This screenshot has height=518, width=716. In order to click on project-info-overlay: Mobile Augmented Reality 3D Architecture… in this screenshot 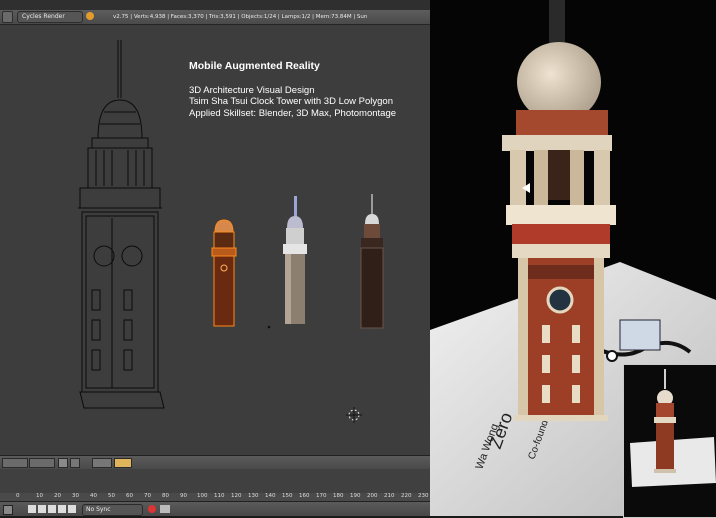, I will do `click(293, 89)`.